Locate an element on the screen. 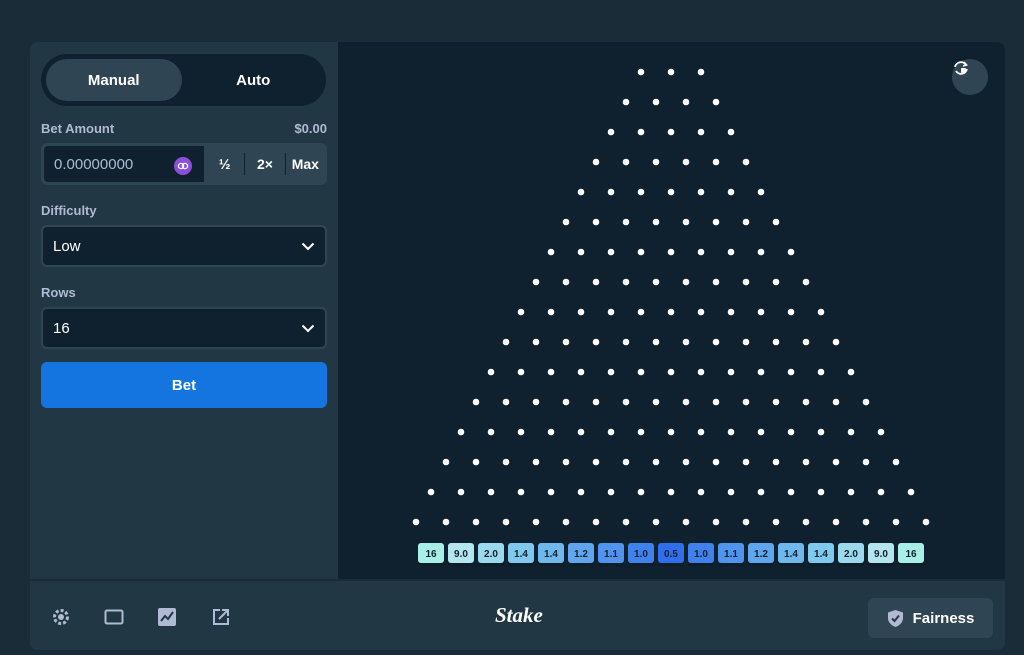 The image size is (1024, 655). live-stats-chart-icon is located at coordinates (167, 617).